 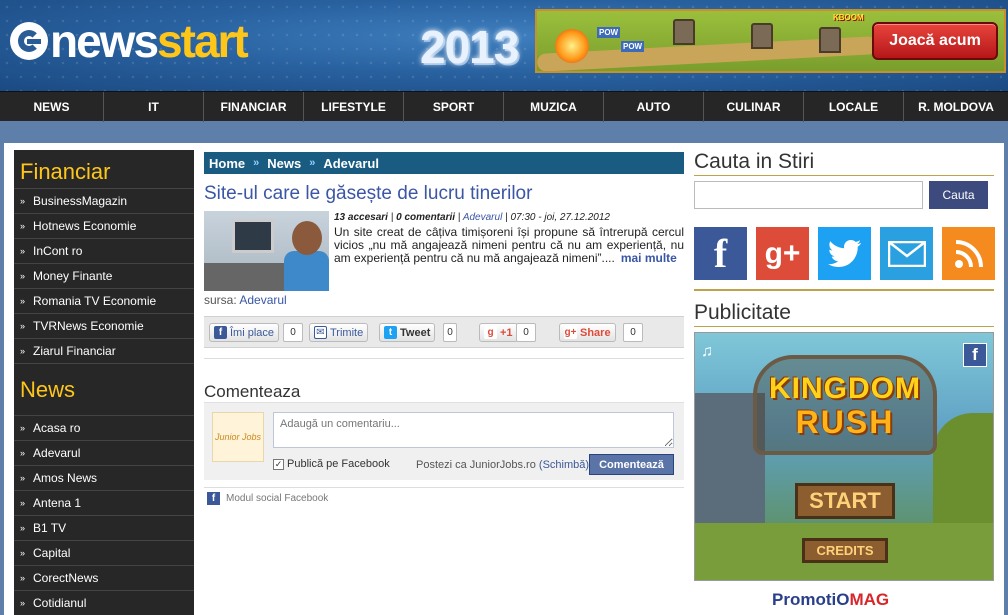 What do you see at coordinates (935, 41) in the screenshot?
I see `play-now-button: Joacă acum` at bounding box center [935, 41].